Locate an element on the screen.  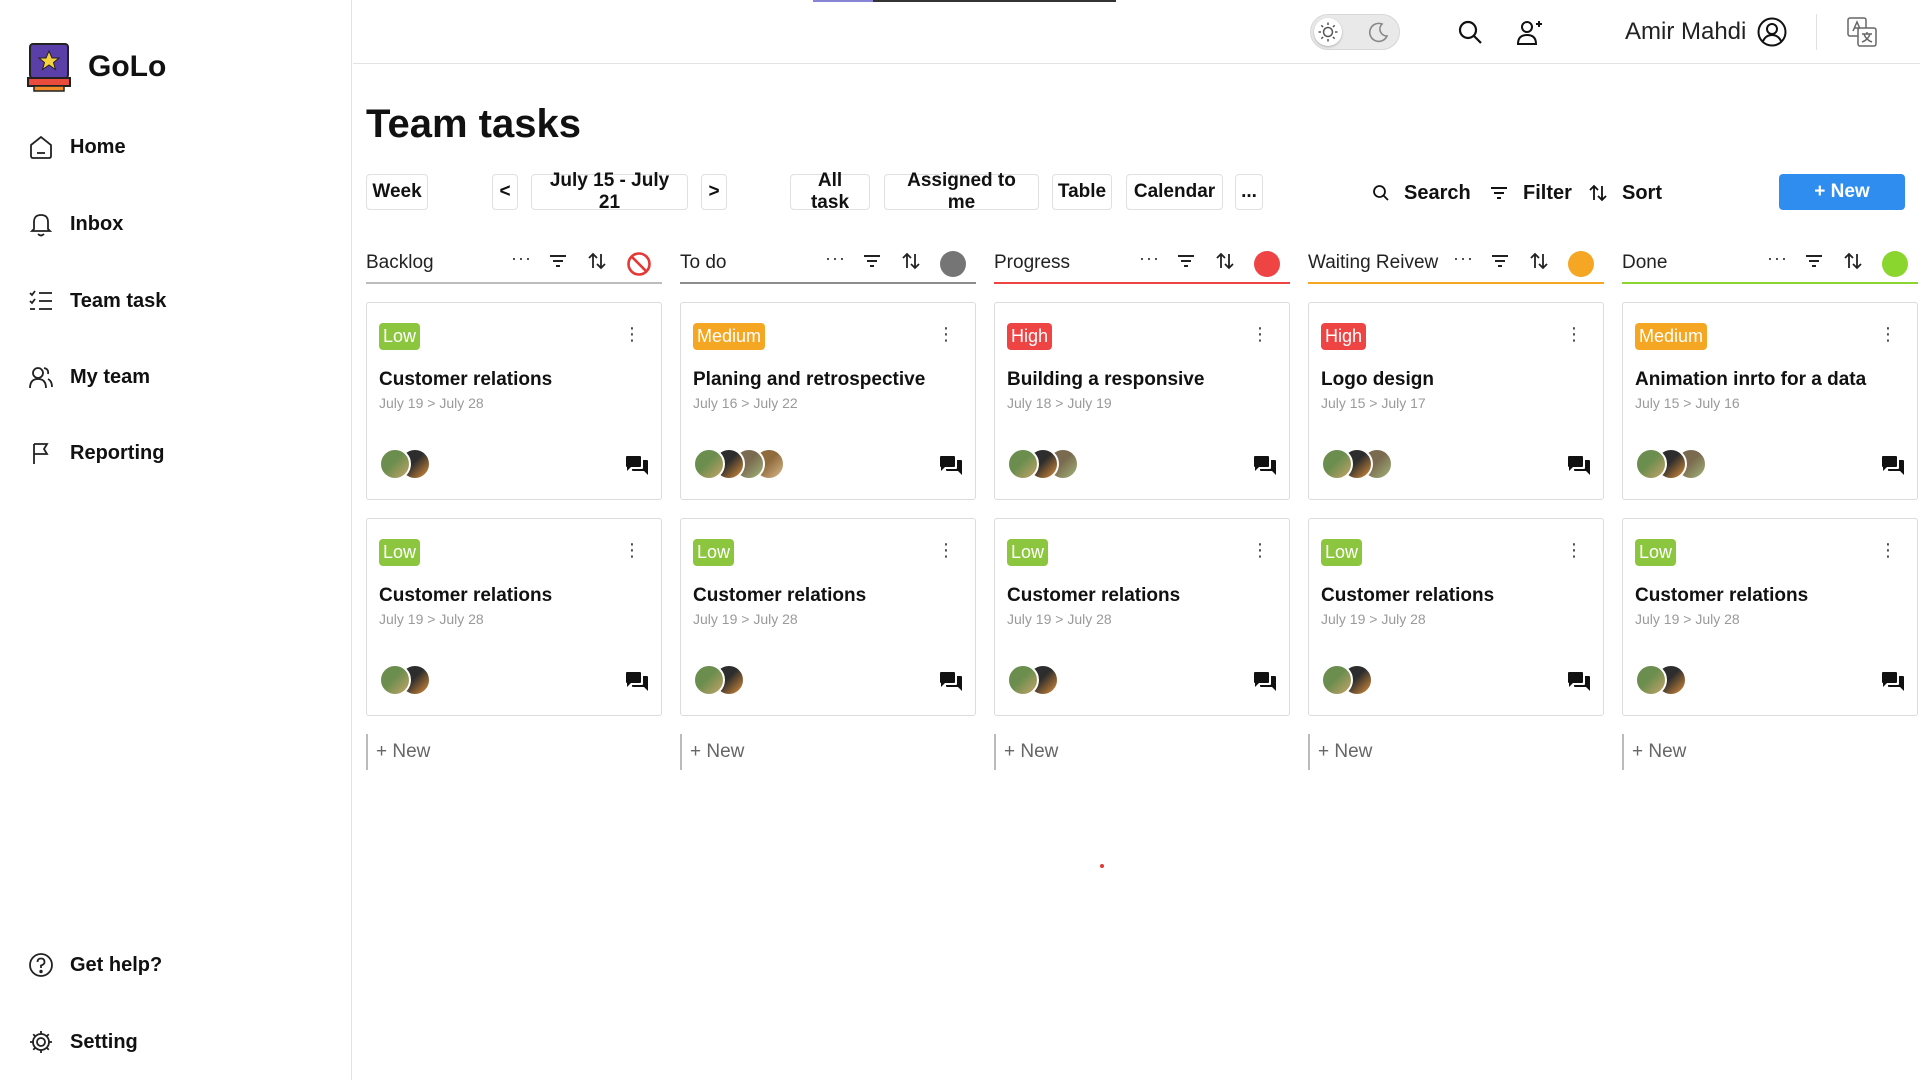
search-icon is located at coordinates (1470, 32).